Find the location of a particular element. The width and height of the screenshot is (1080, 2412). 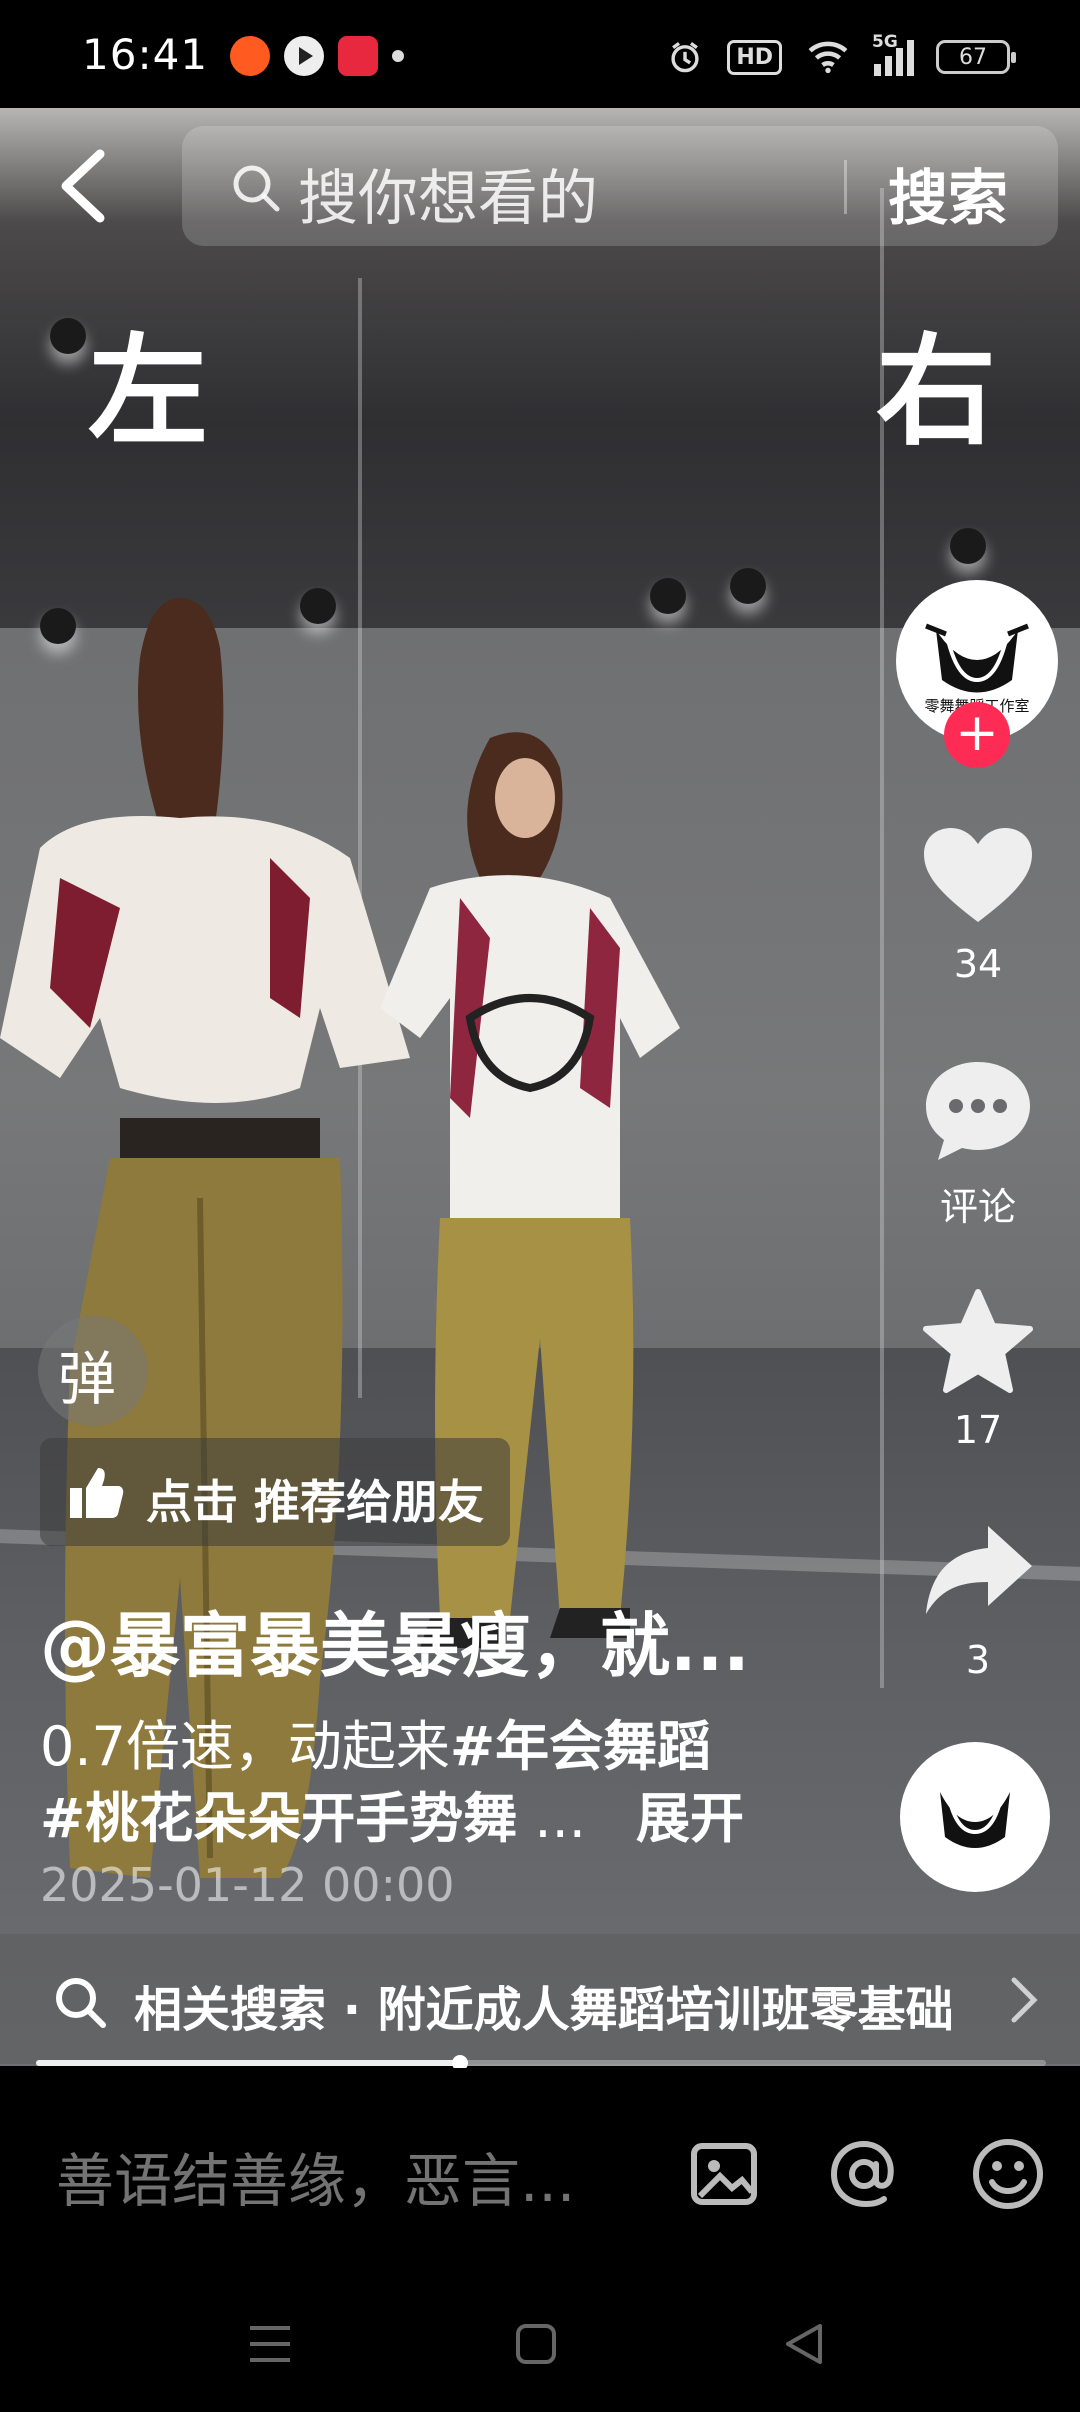

recommend-label: 点击 推荐给朋友 is located at coordinates (315, 1502).